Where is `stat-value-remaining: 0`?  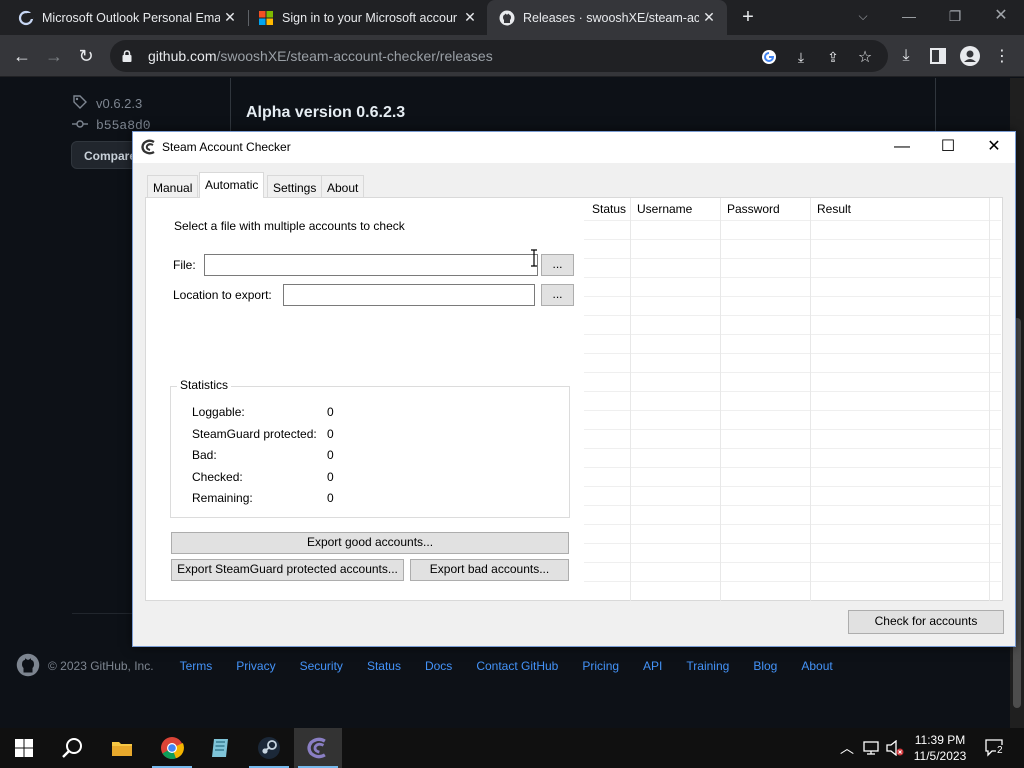
stat-value-remaining: 0 is located at coordinates (330, 498).